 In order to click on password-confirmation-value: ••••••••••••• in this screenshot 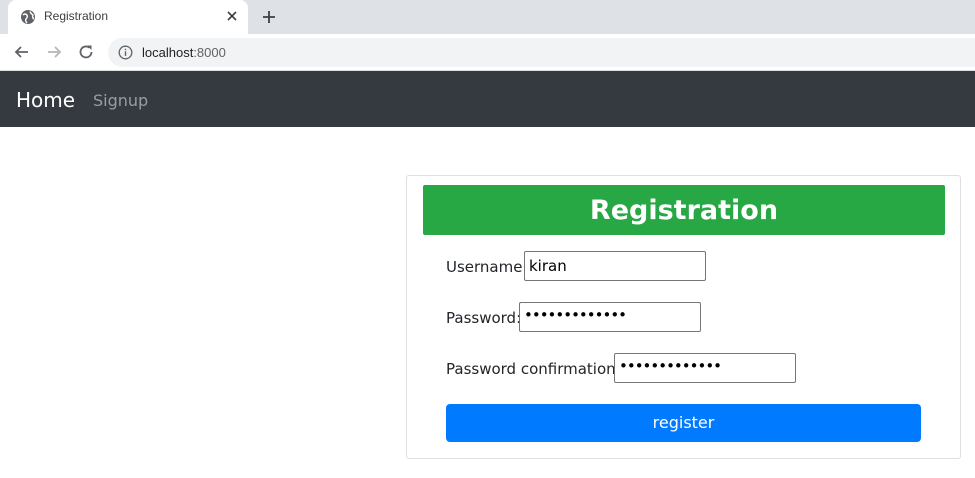, I will do `click(670, 366)`.